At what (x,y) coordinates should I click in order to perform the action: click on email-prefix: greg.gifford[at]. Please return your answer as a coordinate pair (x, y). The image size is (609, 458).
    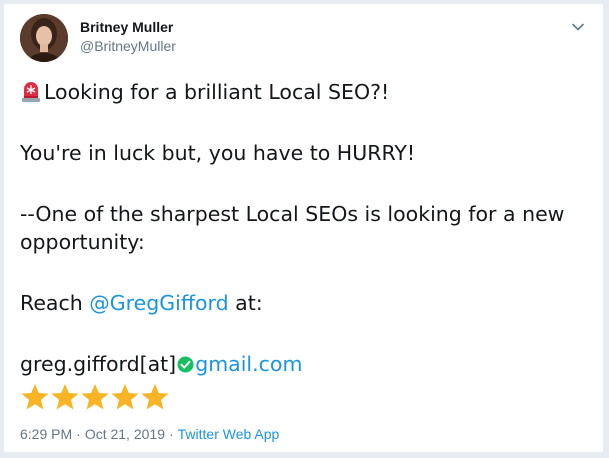
    Looking at the image, I should click on (98, 364).